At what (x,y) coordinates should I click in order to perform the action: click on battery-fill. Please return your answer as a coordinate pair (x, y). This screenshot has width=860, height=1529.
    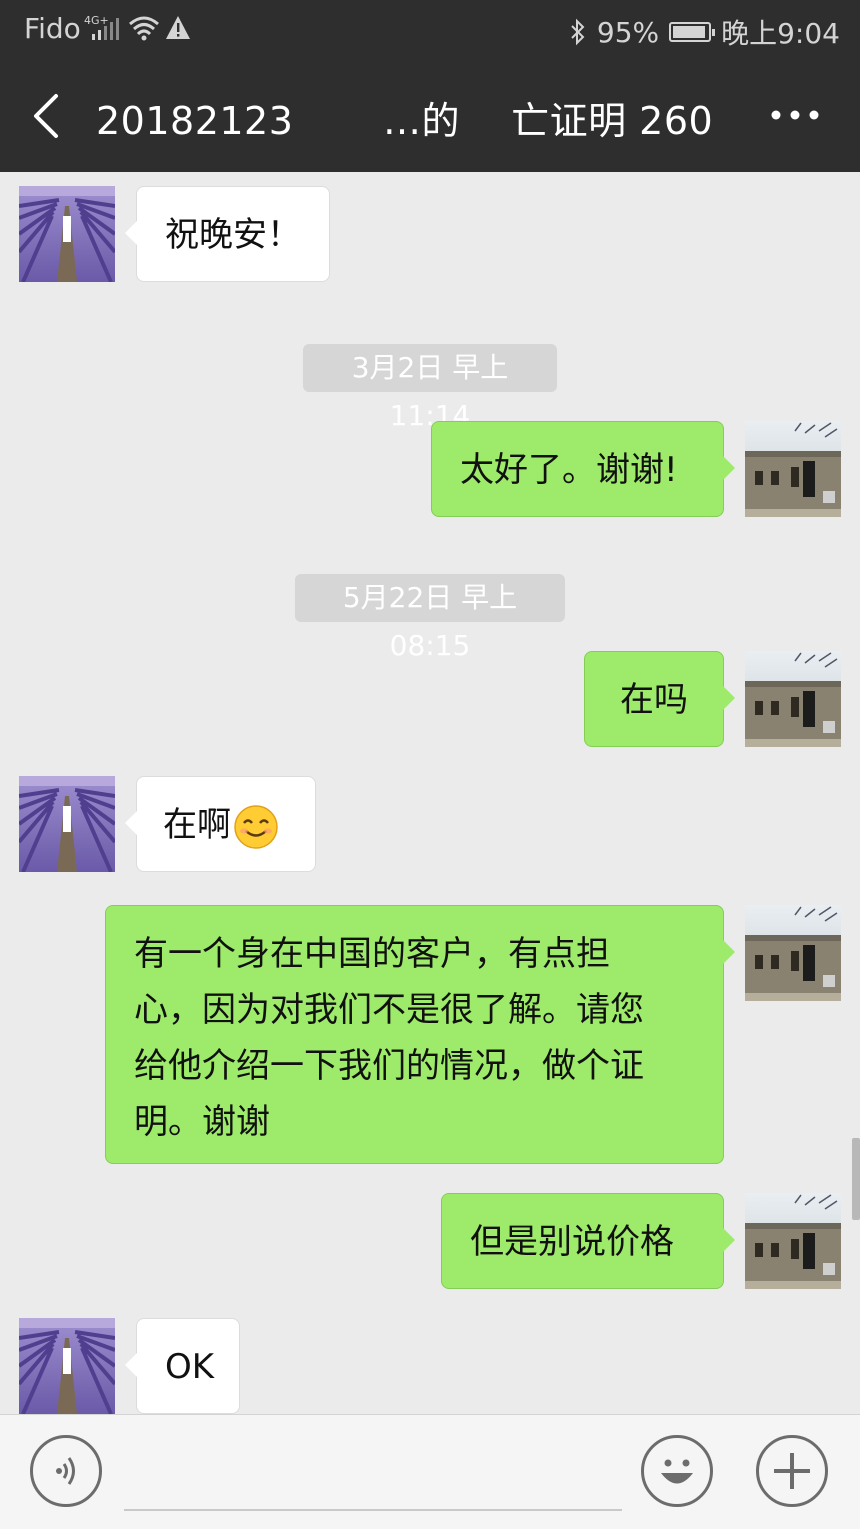
    Looking at the image, I should click on (689, 32).